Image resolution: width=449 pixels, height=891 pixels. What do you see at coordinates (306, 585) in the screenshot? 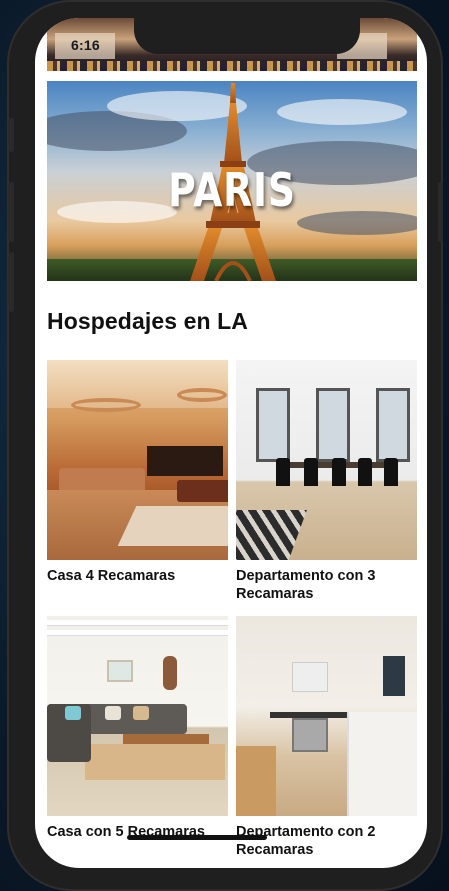
I see `listing-title: Departamento con 3 Recamaras` at bounding box center [306, 585].